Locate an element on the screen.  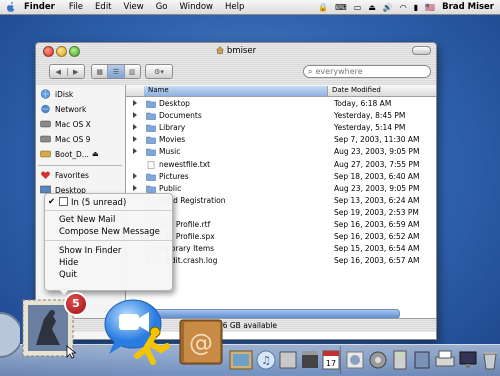
action-menu-button: ⚙▾ is located at coordinates (159, 71).